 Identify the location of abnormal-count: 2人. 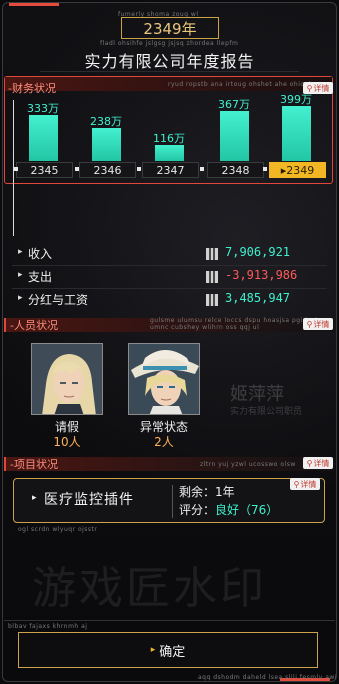
(164, 442).